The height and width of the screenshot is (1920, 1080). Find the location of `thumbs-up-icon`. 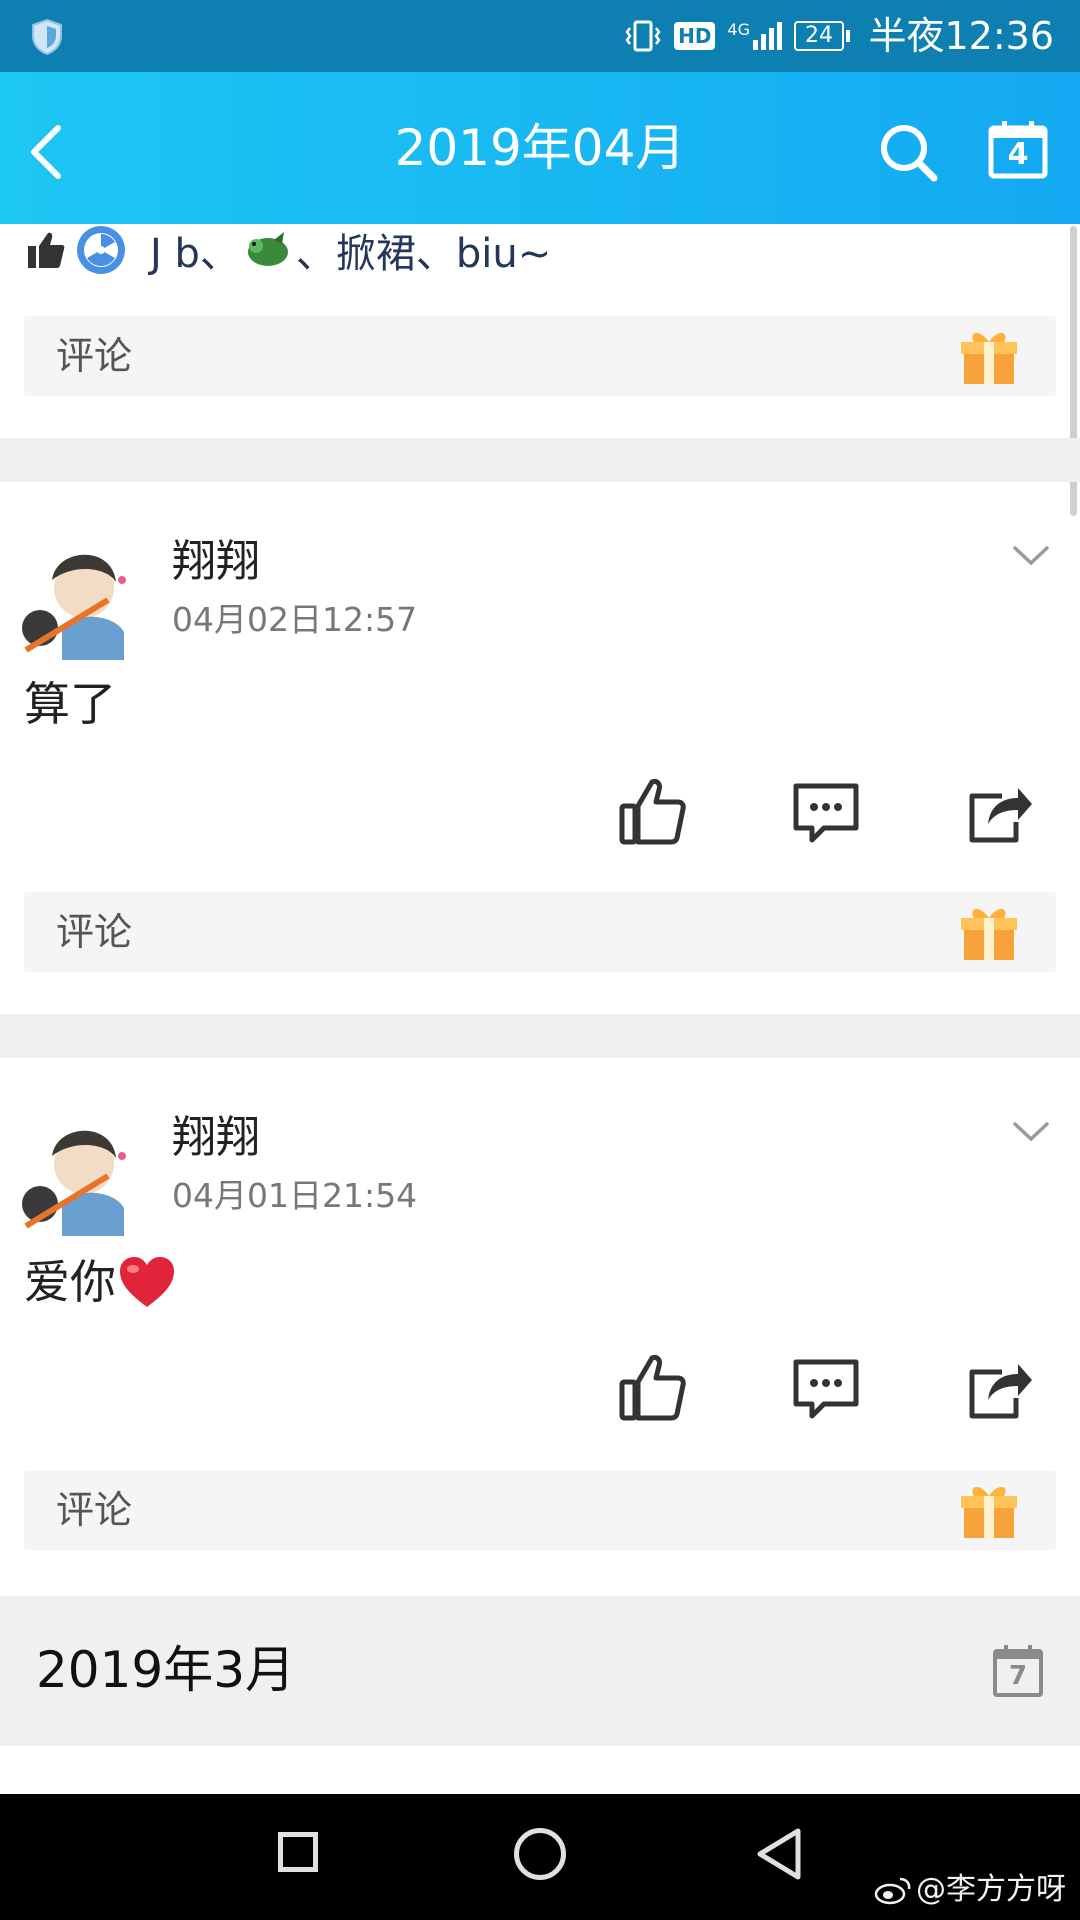

thumbs-up-icon is located at coordinates (46, 250).